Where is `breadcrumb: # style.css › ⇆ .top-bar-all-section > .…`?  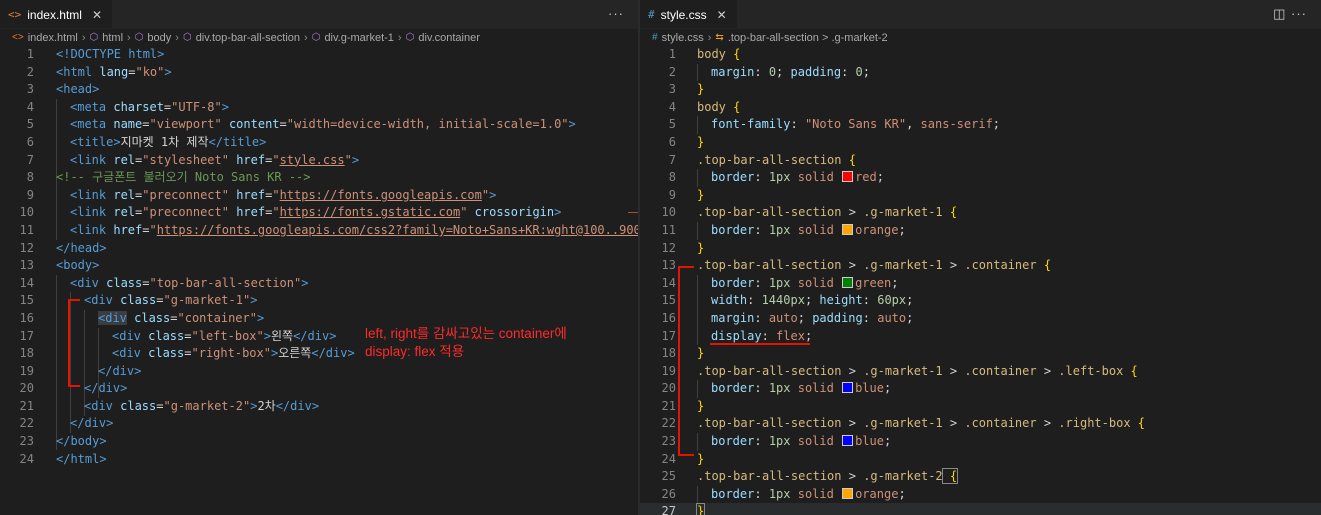 breadcrumb: # style.css › ⇆ .top-bar-all-section > .… is located at coordinates (980, 37).